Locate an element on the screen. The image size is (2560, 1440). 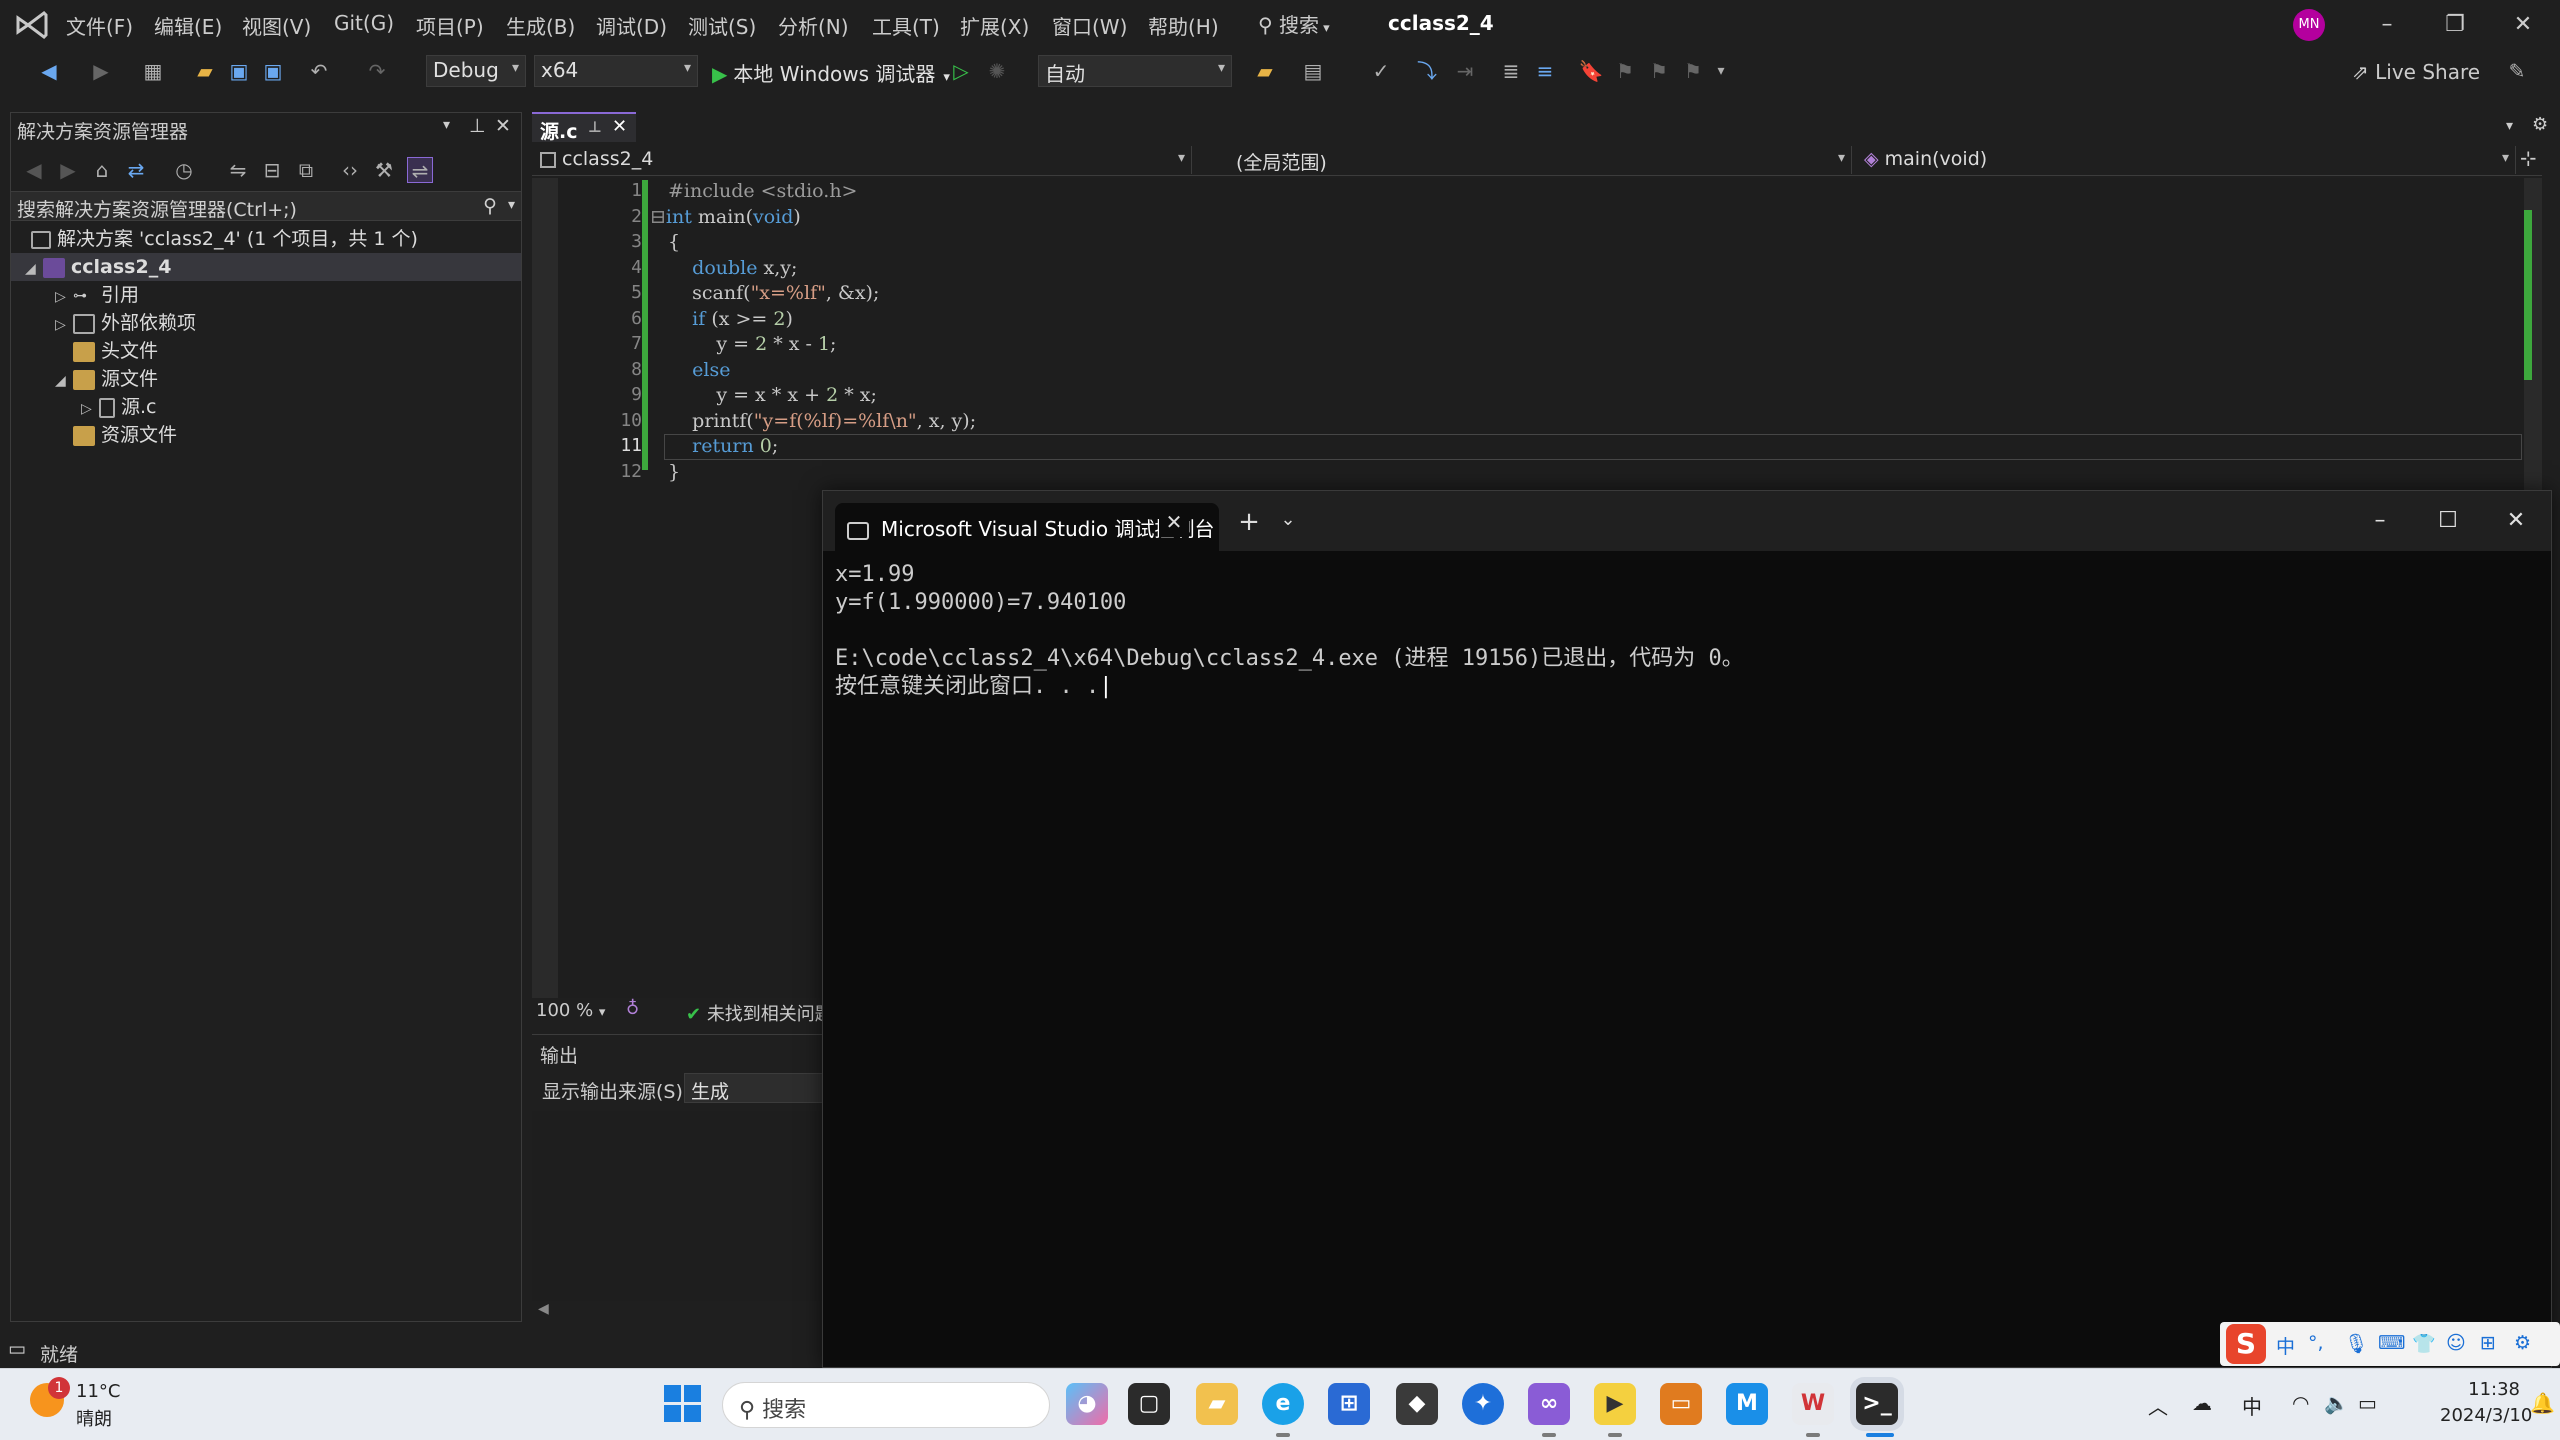
player-icon: ▶ is located at coordinates (1615, 1404).